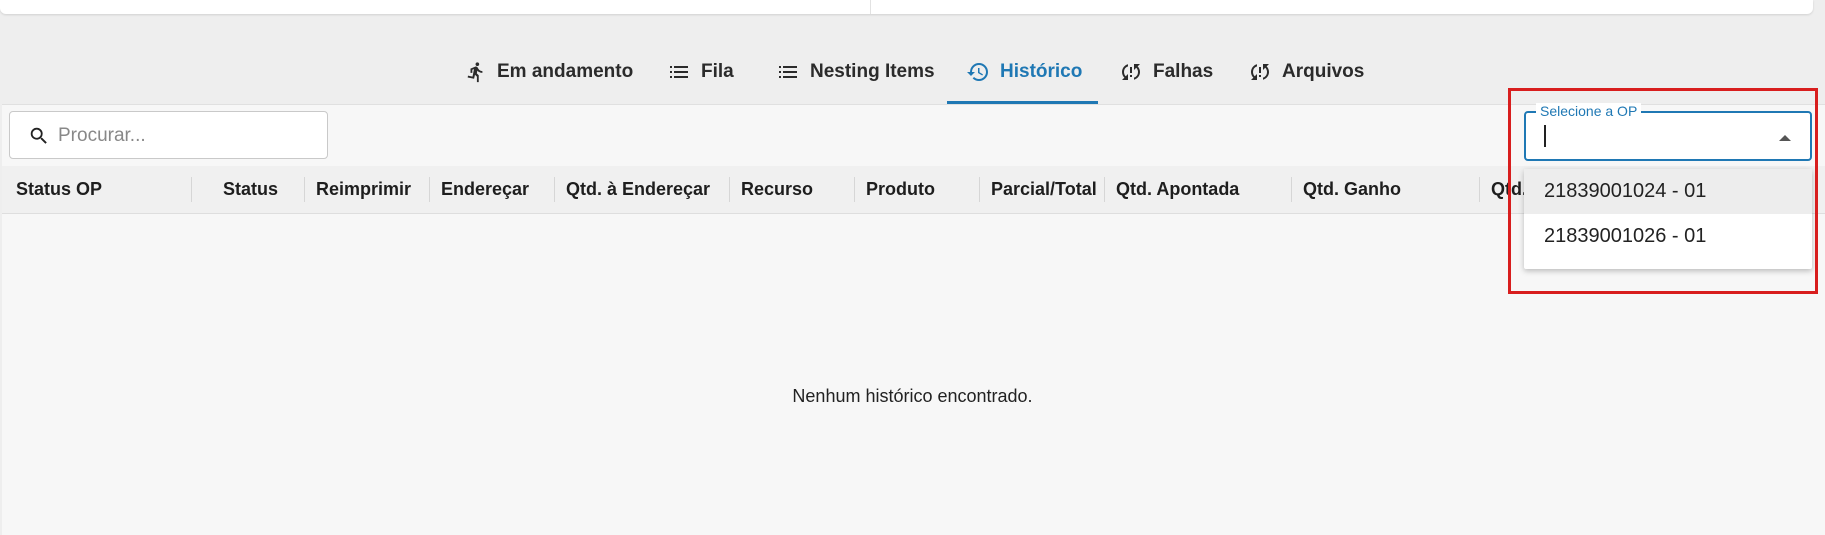 The image size is (1825, 535). Describe the element at coordinates (496, 189) in the screenshot. I see `column-header-enderecar: Endereçar` at that location.